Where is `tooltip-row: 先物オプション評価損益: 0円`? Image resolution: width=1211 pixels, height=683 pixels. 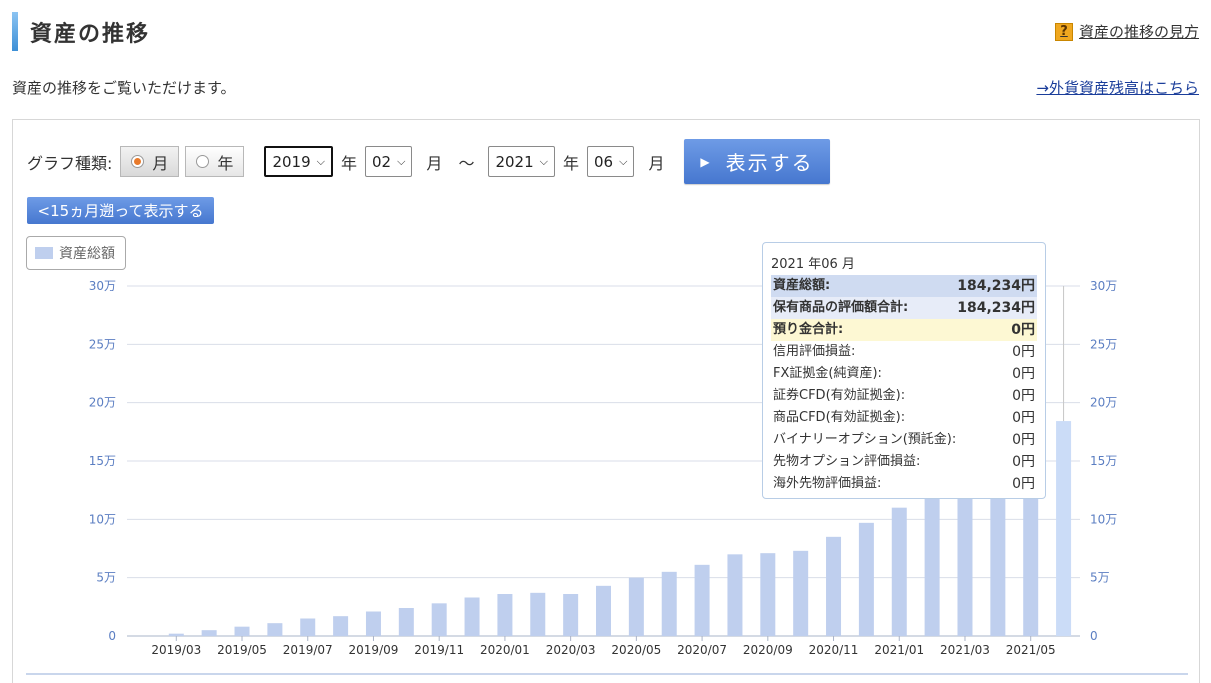 tooltip-row: 先物オプション評価損益: 0円 is located at coordinates (904, 462).